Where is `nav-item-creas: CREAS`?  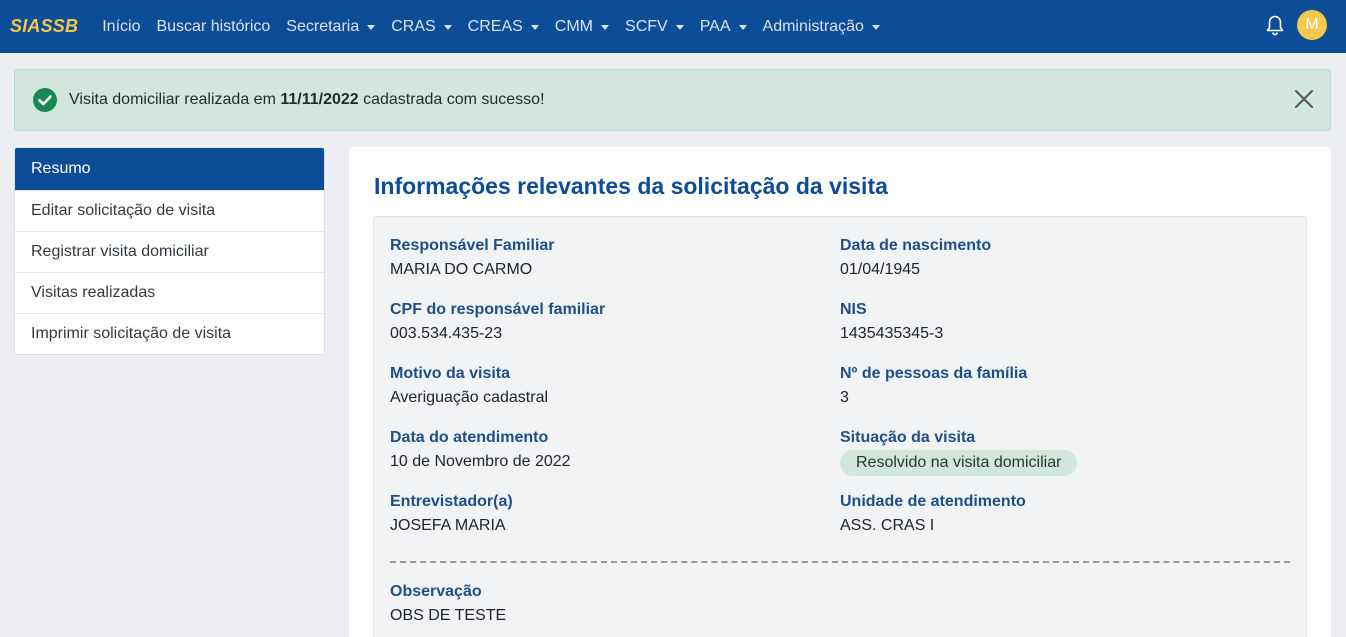
nav-item-creas: CREAS is located at coordinates (503, 27).